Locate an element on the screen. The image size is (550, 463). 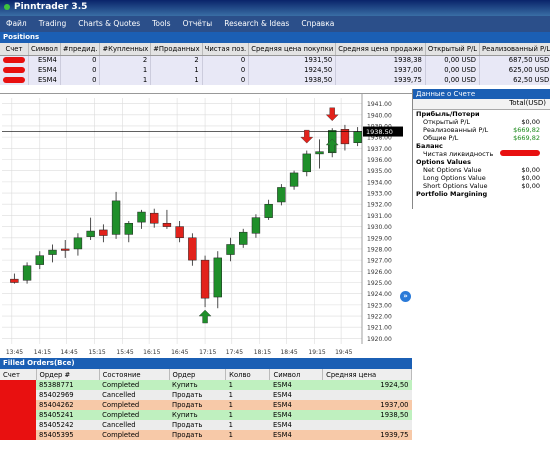
y-tick-label: 1926.00 is located at coordinates (379, 272).